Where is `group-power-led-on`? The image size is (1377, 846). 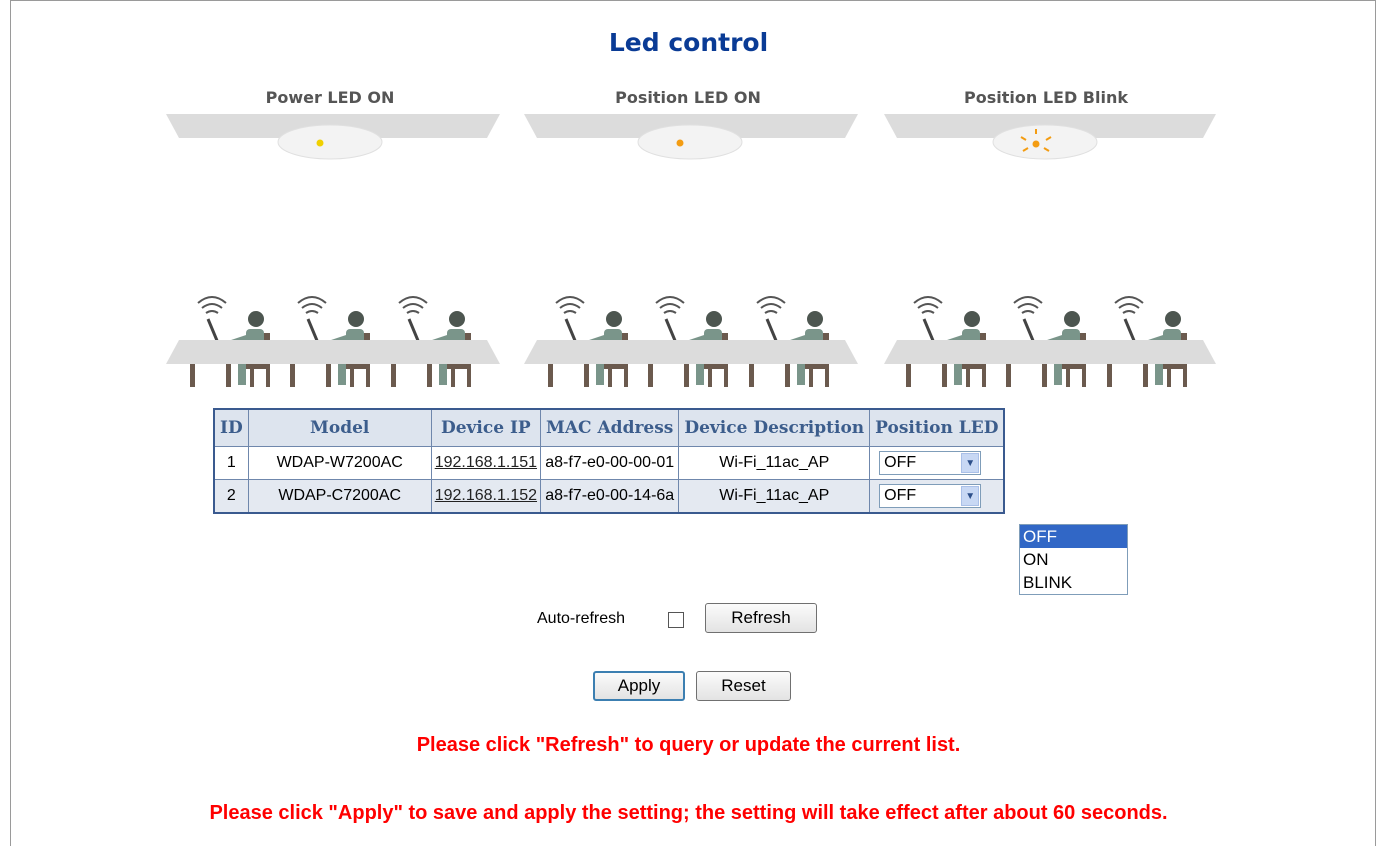
group-power-led-on is located at coordinates (333, 250).